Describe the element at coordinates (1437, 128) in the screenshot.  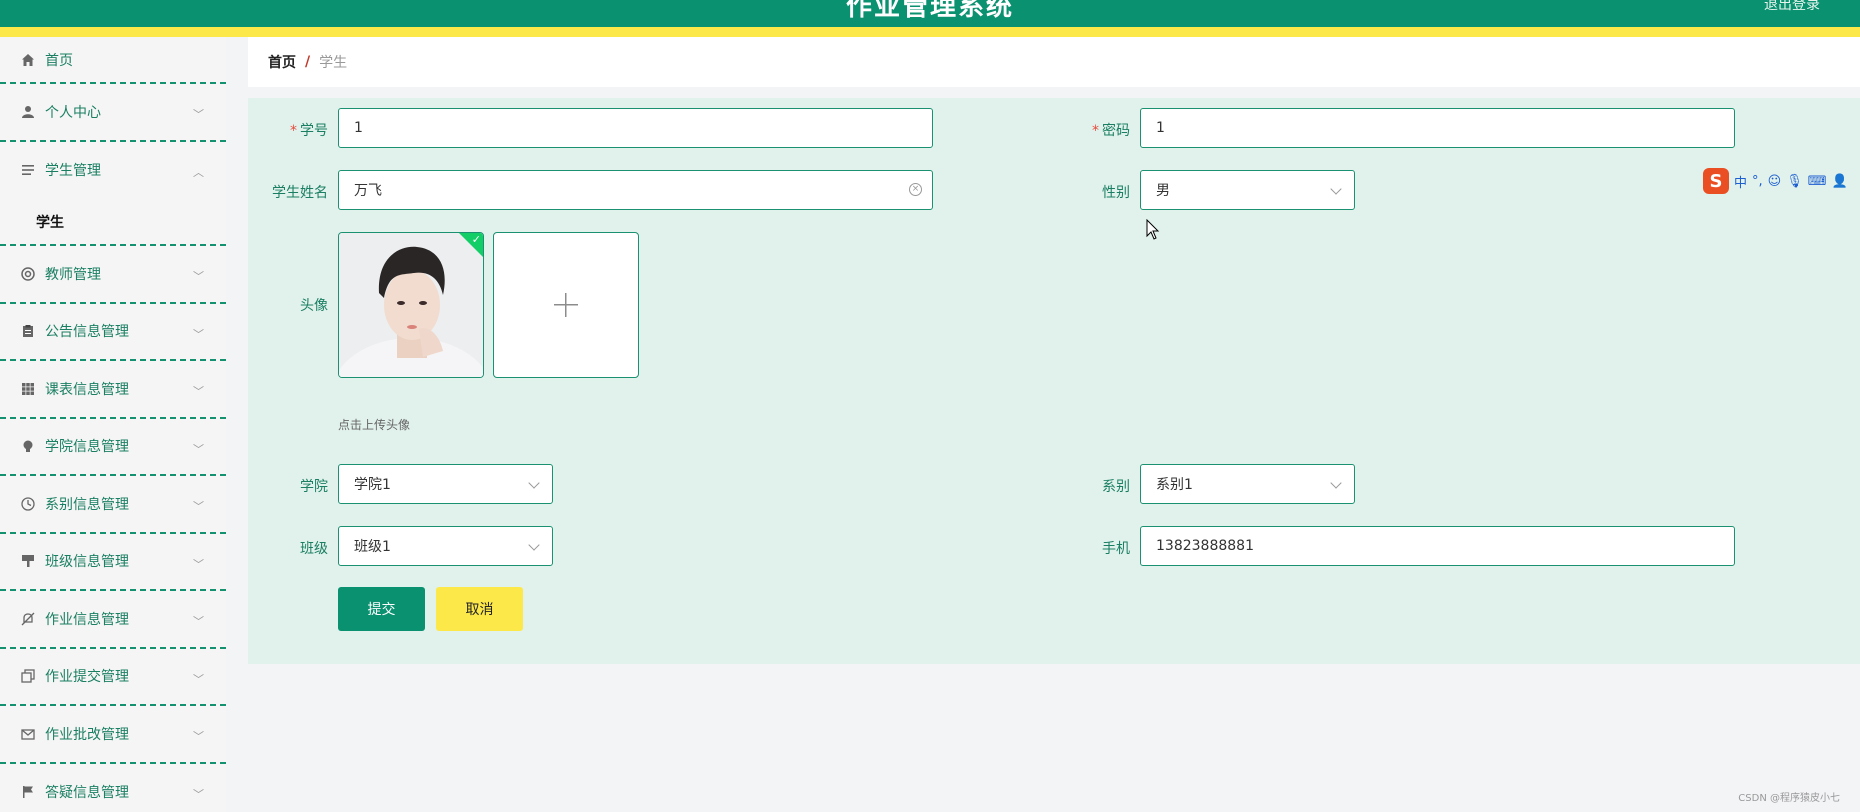
I see `password-input: 1` at that location.